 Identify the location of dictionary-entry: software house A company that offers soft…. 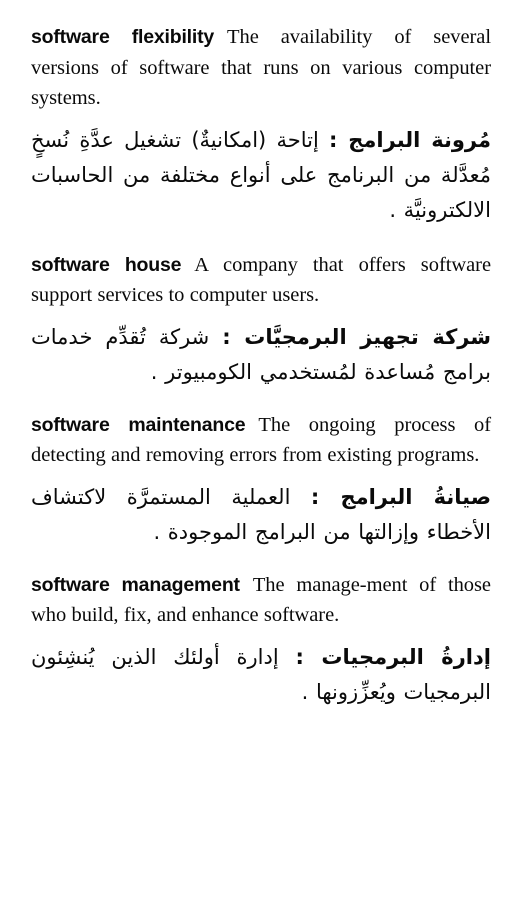
(261, 320).